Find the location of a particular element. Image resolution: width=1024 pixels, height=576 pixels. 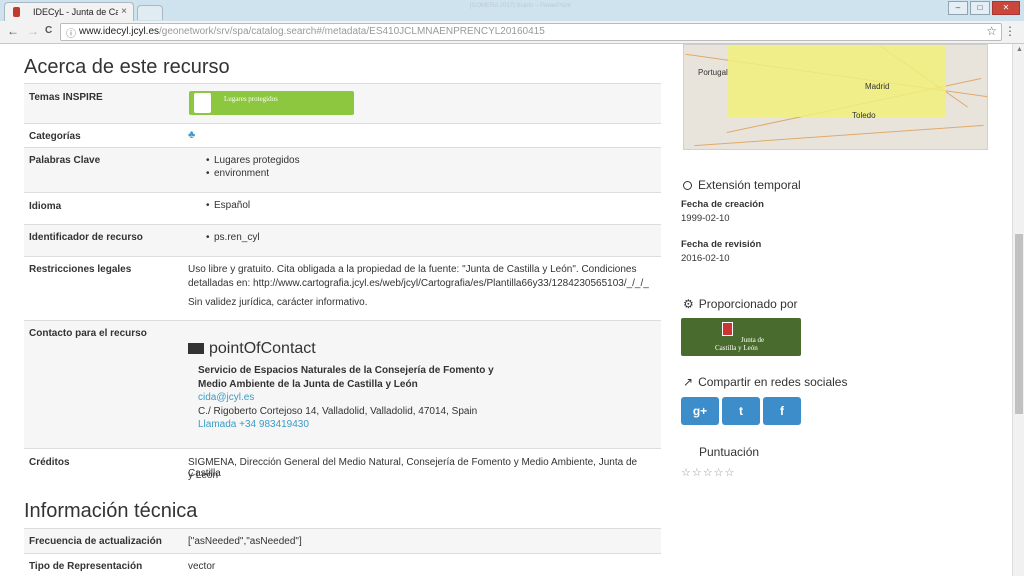

coat-of-arms-icon is located at coordinates (727, 329).